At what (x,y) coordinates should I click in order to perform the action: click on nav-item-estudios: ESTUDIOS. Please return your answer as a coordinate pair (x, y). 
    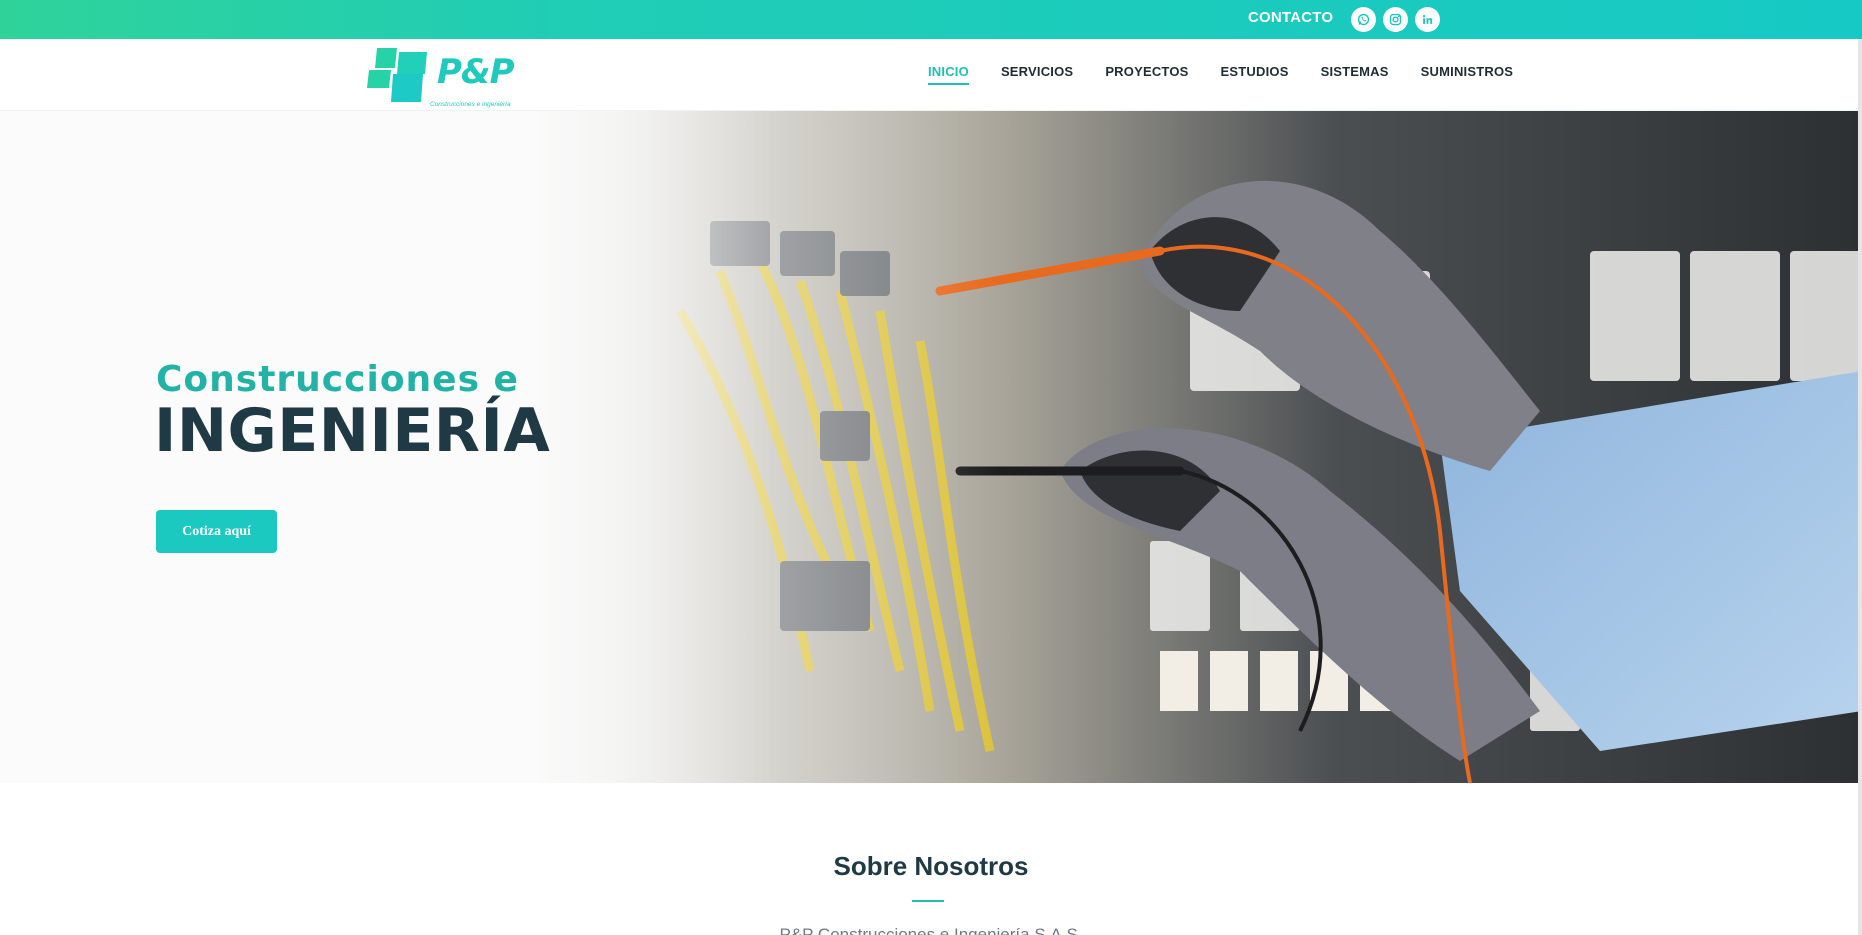
    Looking at the image, I should click on (1255, 74).